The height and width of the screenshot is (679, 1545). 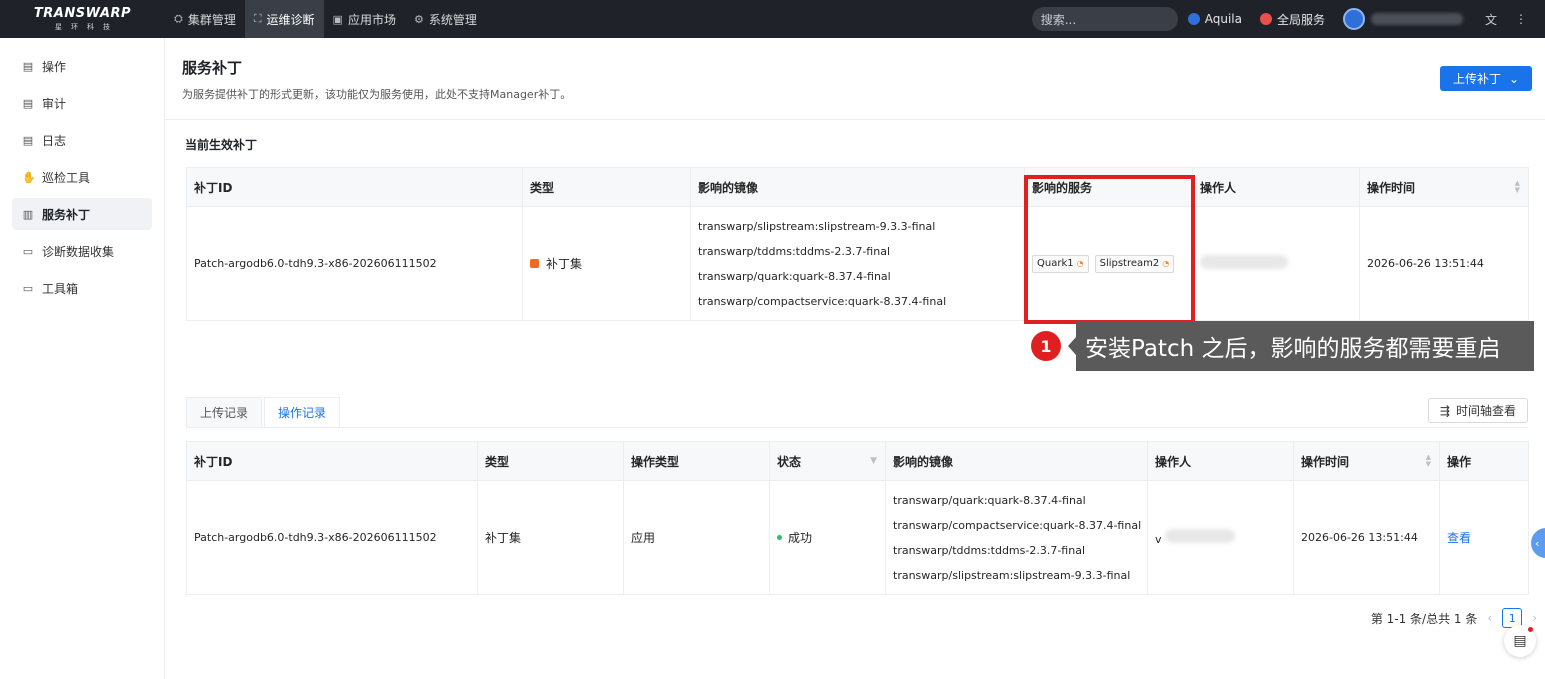 What do you see at coordinates (29, 177) in the screenshot?
I see `inspect-icon: ✋` at bounding box center [29, 177].